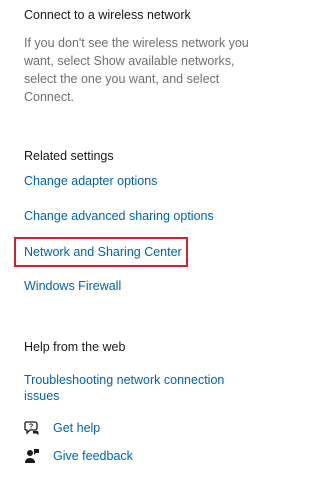  Describe the element at coordinates (93, 456) in the screenshot. I see `give-feedback-label: Give feedback` at that location.